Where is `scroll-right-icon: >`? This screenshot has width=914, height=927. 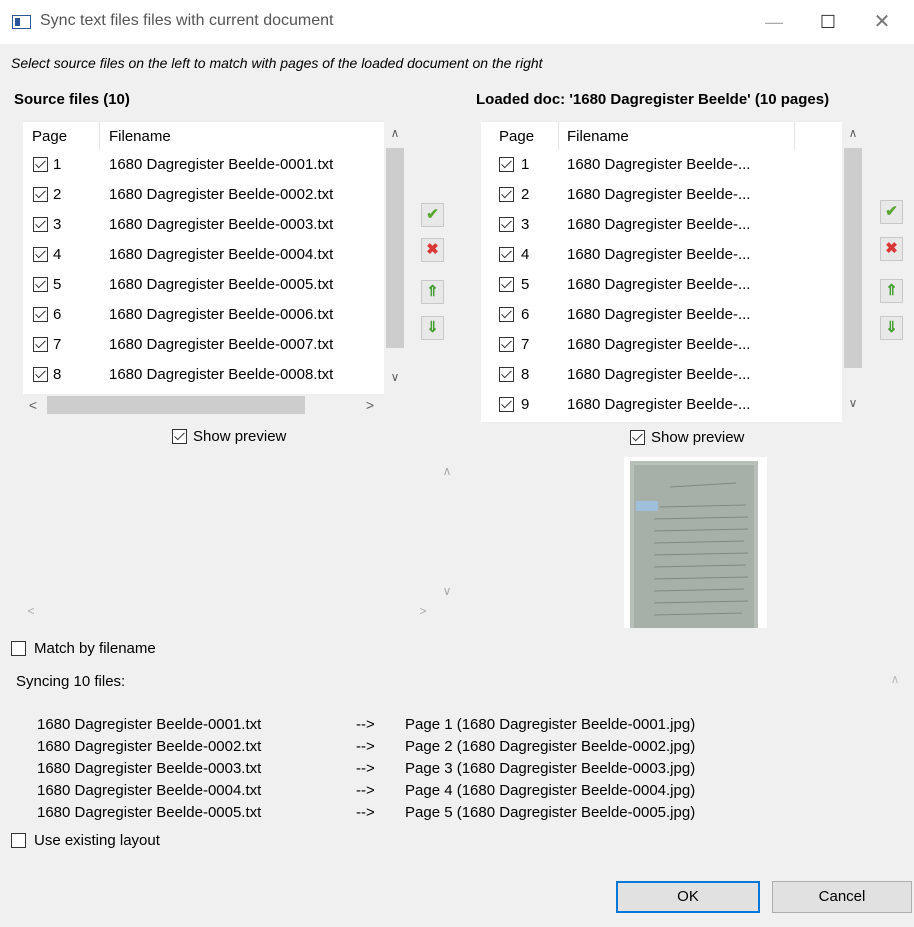
scroll-right-icon: > is located at coordinates (370, 405).